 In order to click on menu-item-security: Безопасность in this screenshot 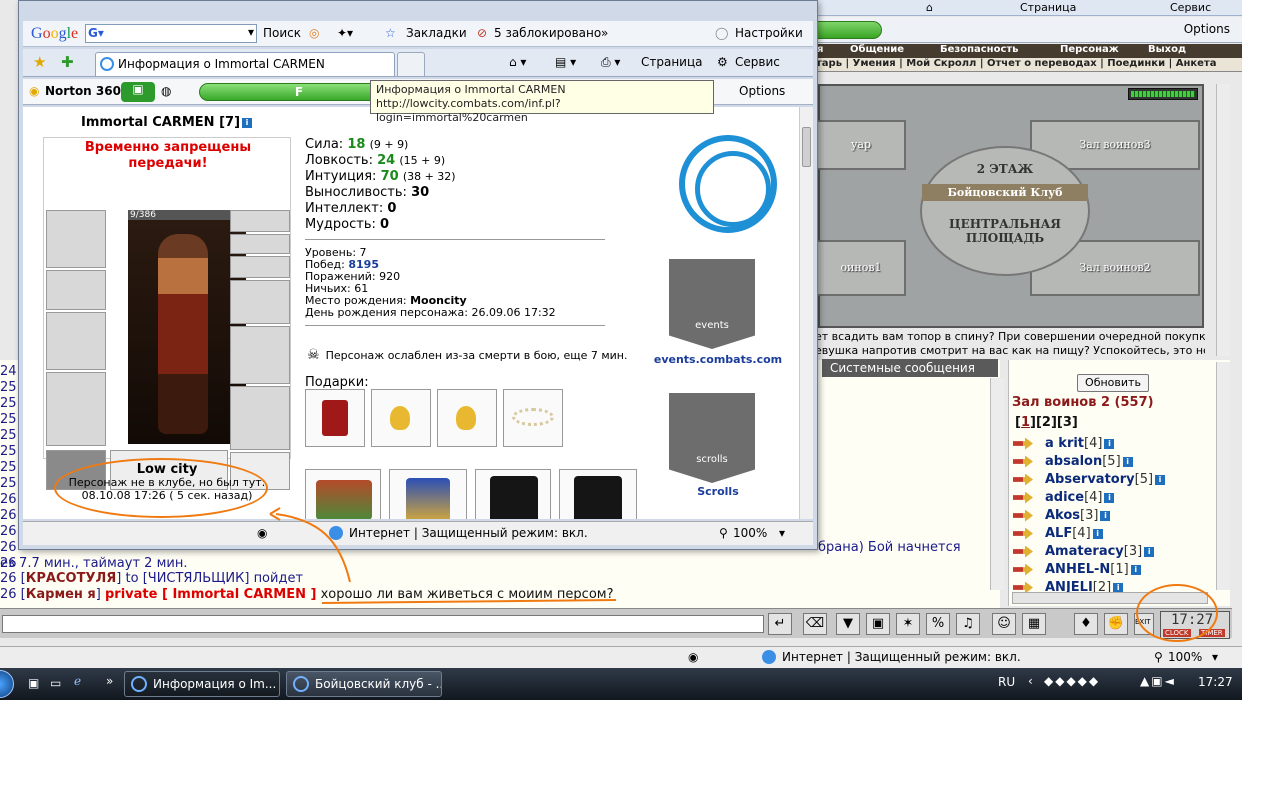, I will do `click(979, 49)`.